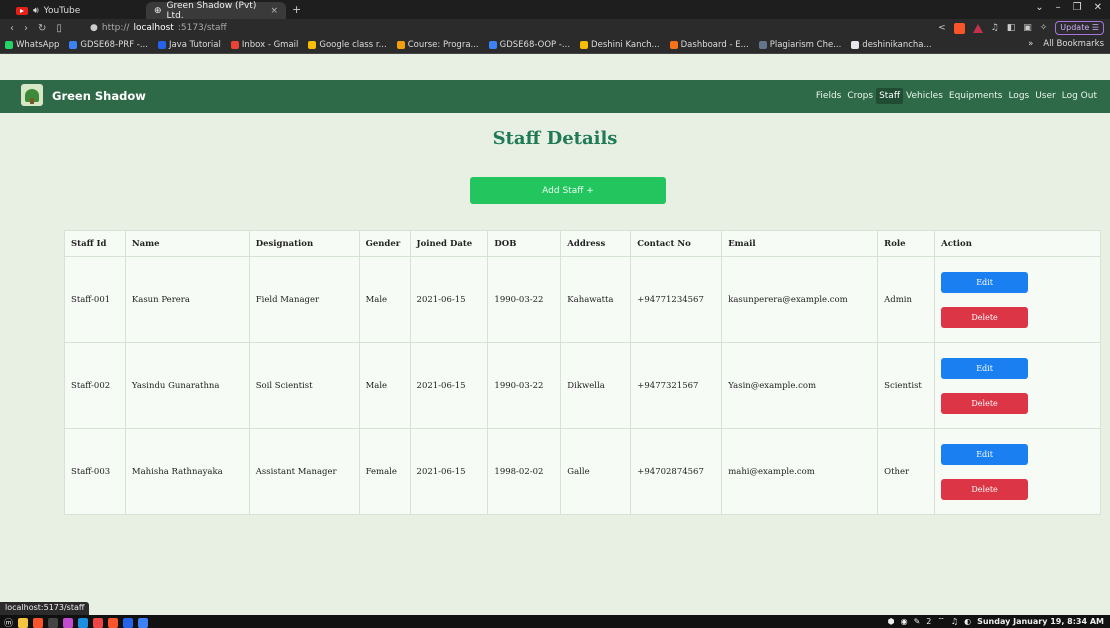 This screenshot has width=1110, height=628. I want to click on tab-youtube: 🔊︎ YouTube, so click(73, 10).